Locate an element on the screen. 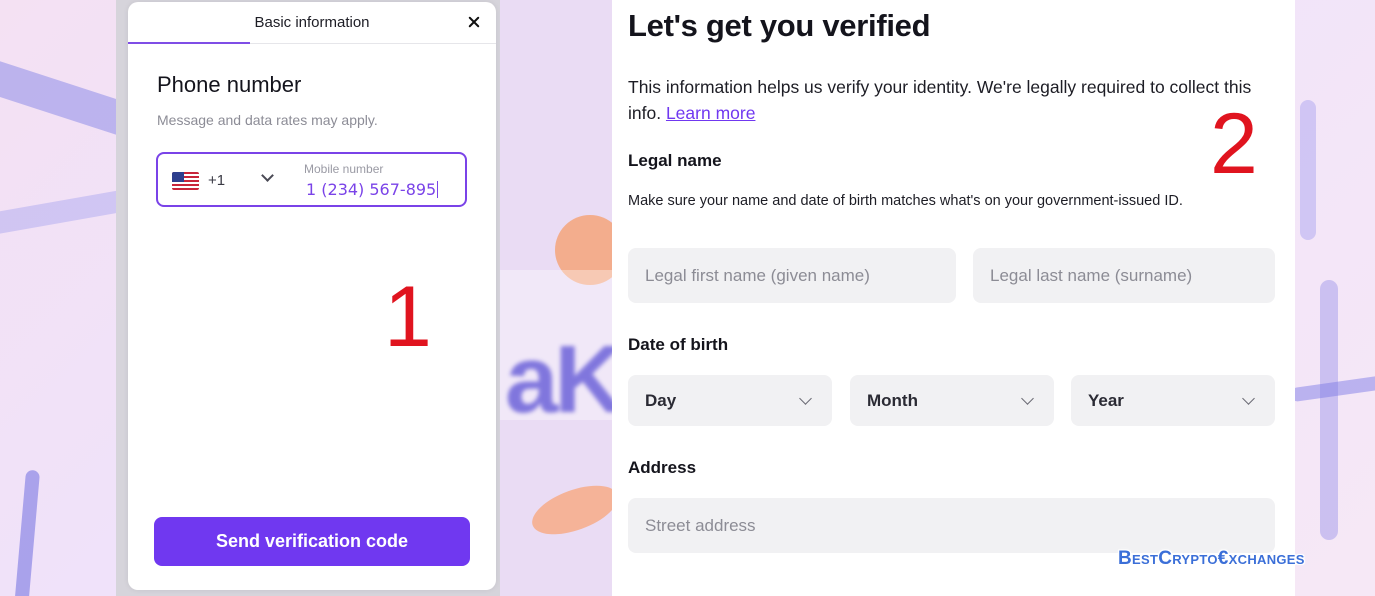  year-select-label: Year is located at coordinates (1106, 400).